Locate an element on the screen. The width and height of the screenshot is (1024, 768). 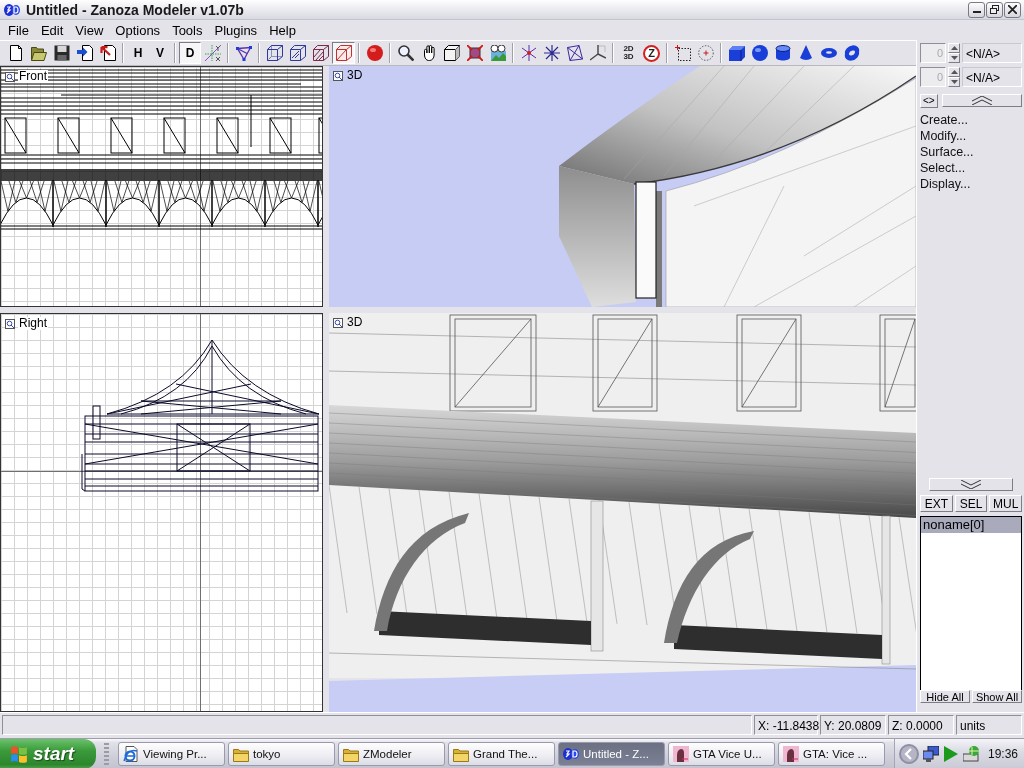
open-folder-icon is located at coordinates (38, 53).